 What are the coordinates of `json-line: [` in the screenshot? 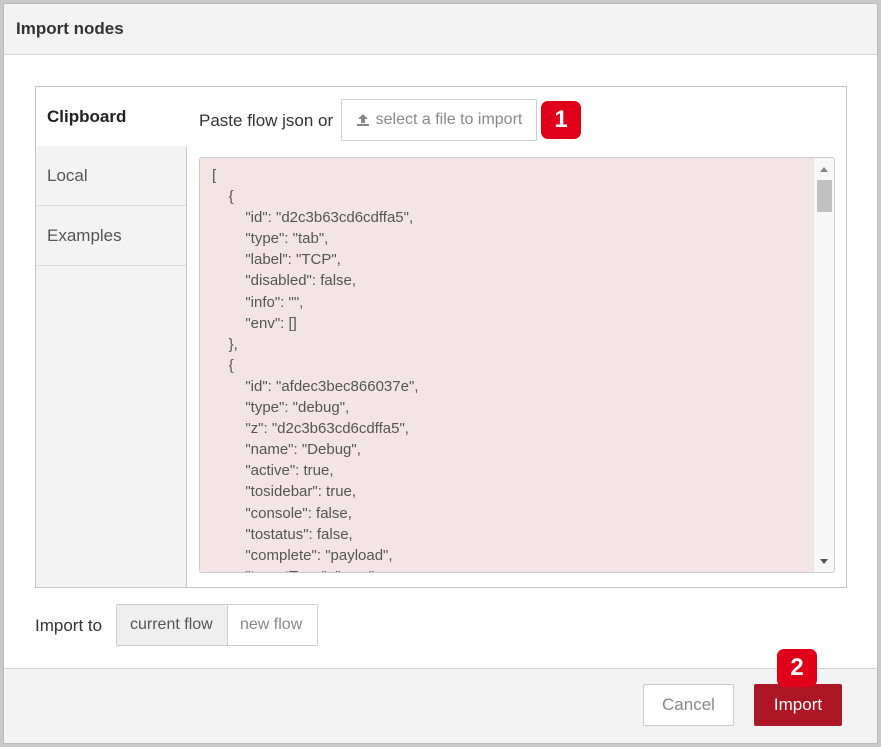 It's located at (214, 175).